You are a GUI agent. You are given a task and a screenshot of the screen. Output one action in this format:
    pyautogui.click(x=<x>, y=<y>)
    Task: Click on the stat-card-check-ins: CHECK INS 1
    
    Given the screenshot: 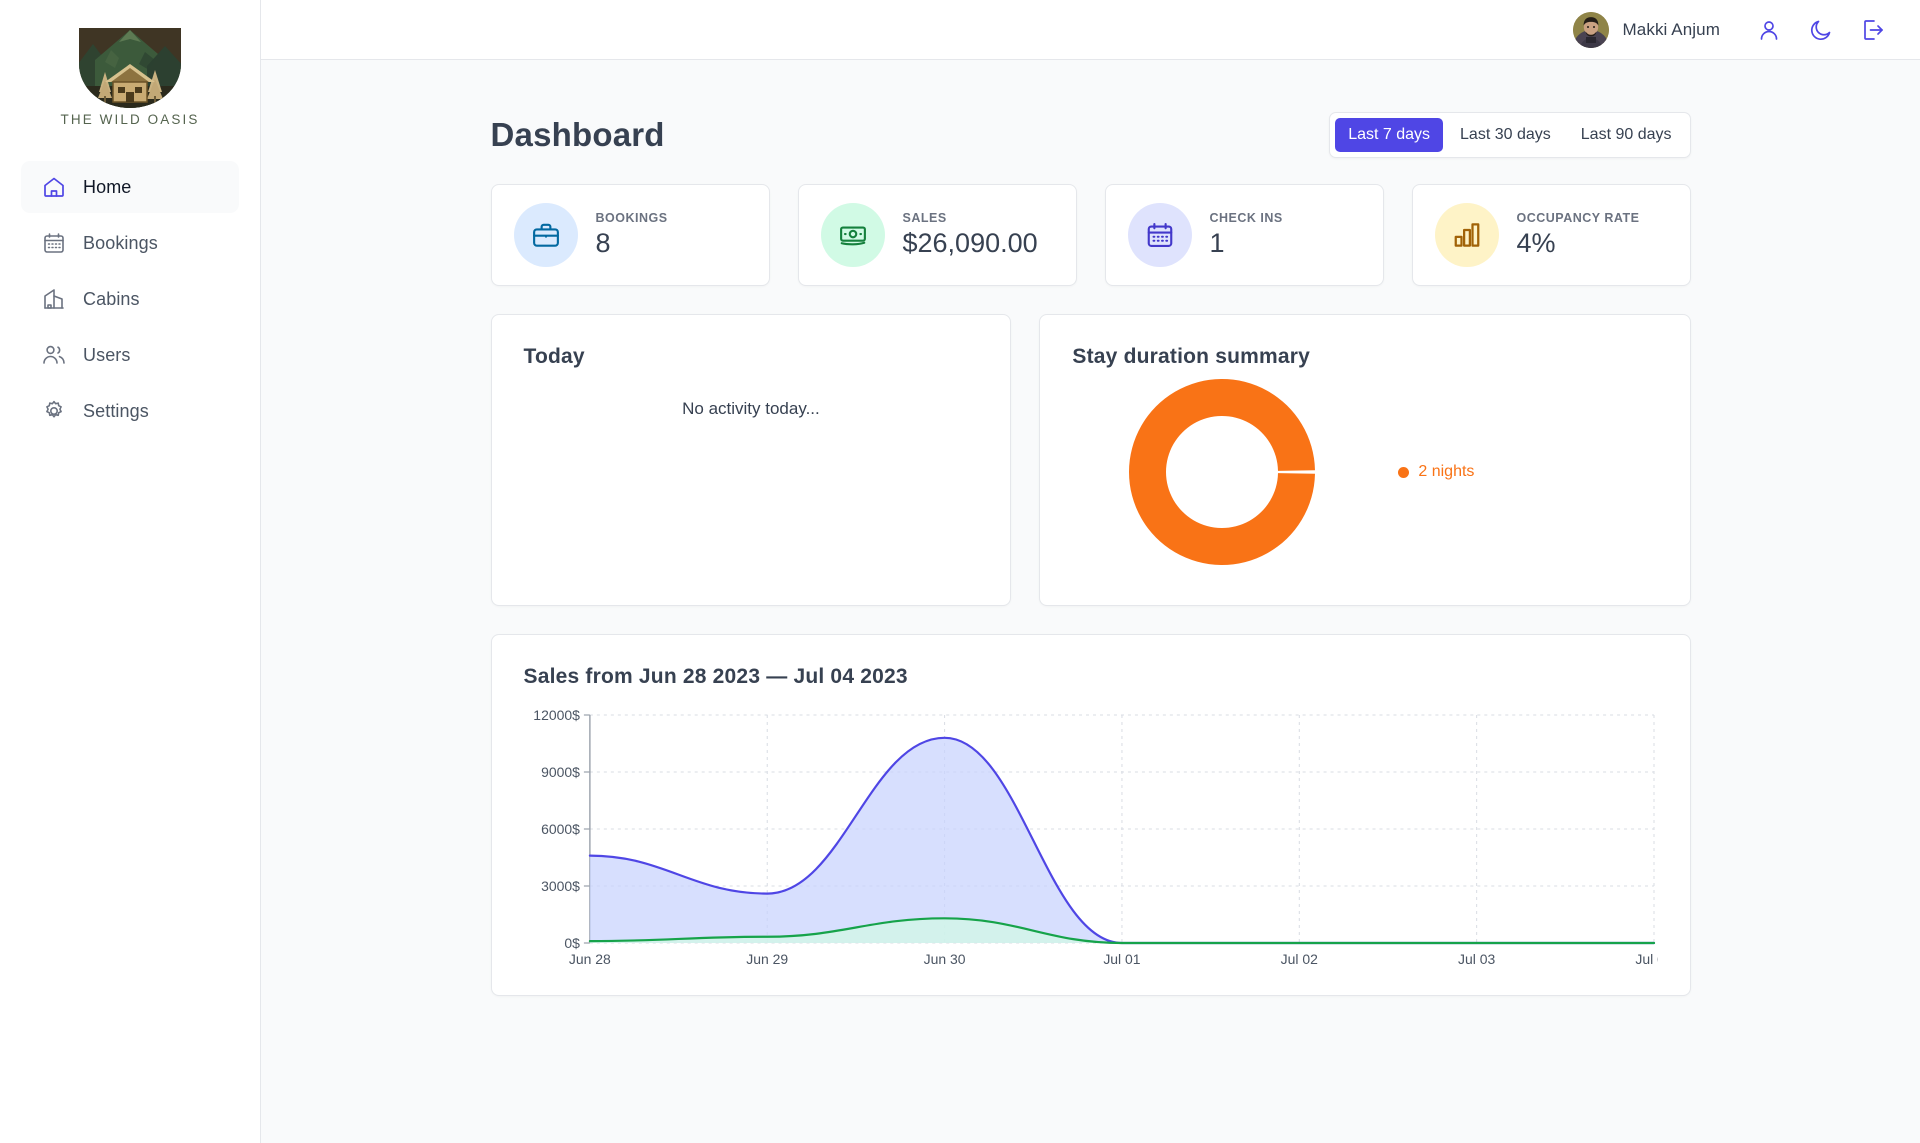 What is the action you would take?
    pyautogui.click(x=1244, y=235)
    